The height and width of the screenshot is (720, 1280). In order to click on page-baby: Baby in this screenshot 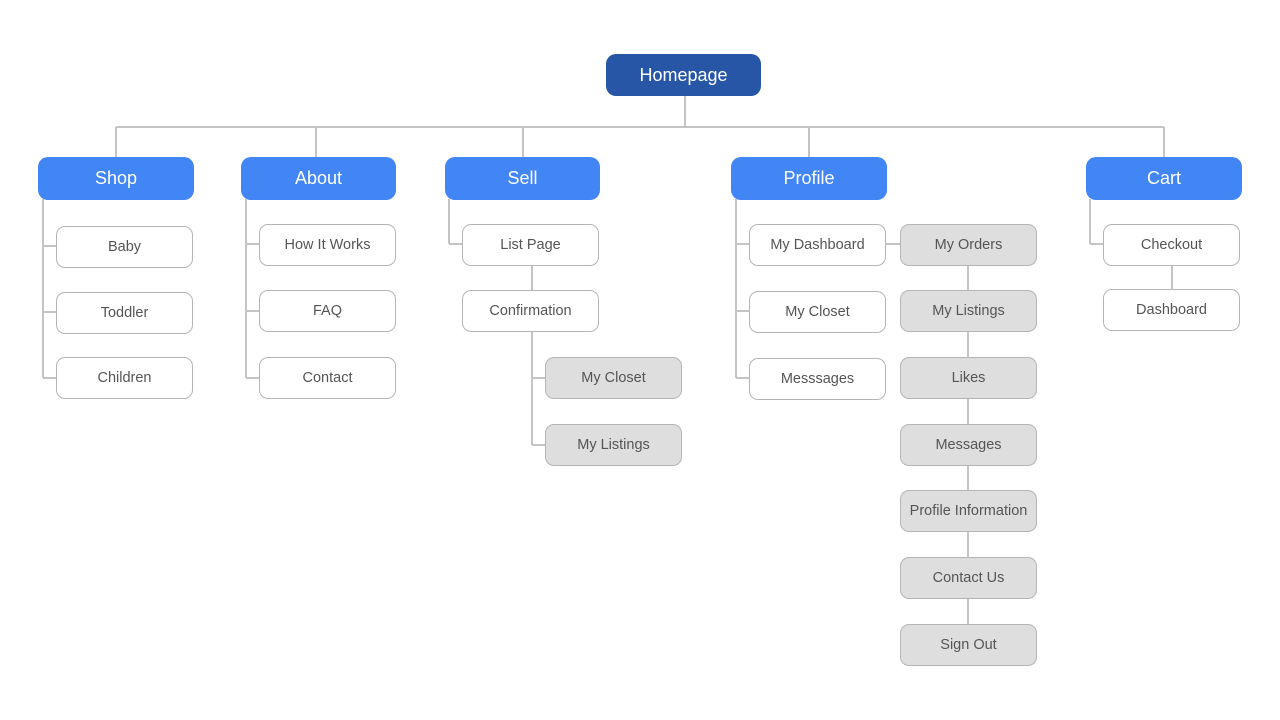, I will do `click(124, 247)`.